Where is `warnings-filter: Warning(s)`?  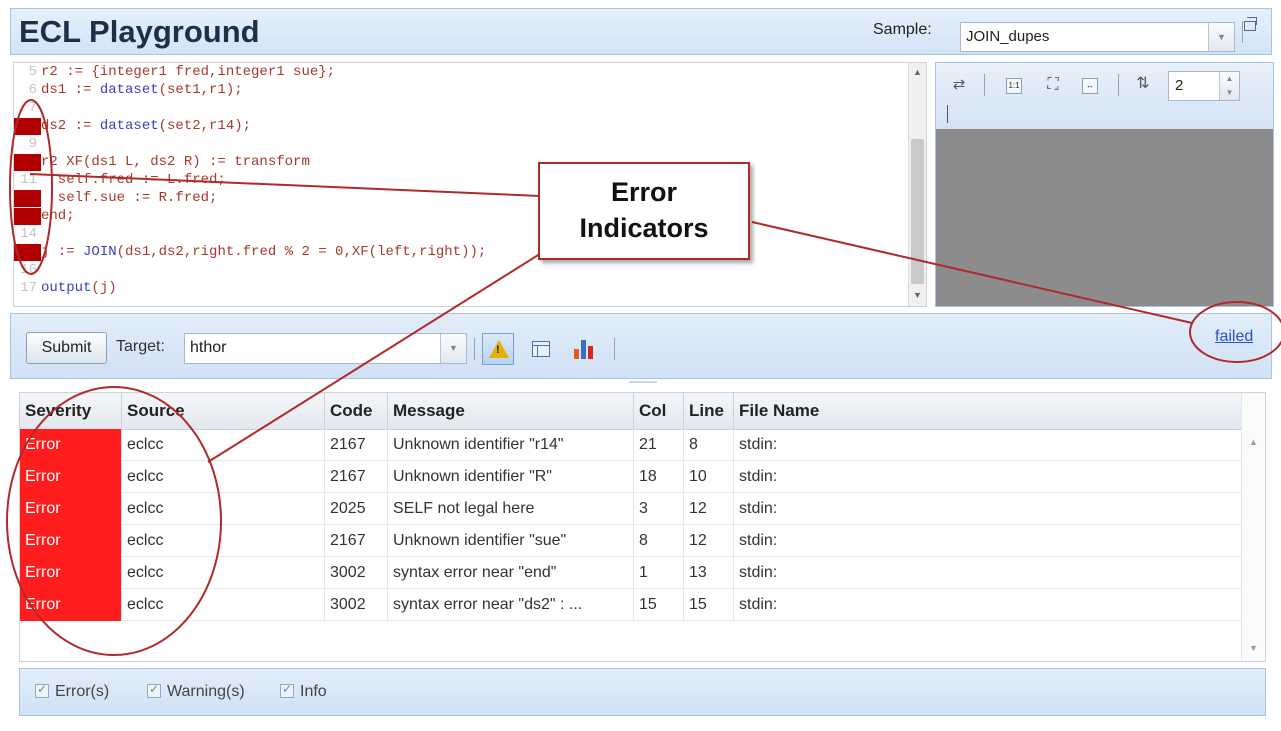 warnings-filter: Warning(s) is located at coordinates (196, 692).